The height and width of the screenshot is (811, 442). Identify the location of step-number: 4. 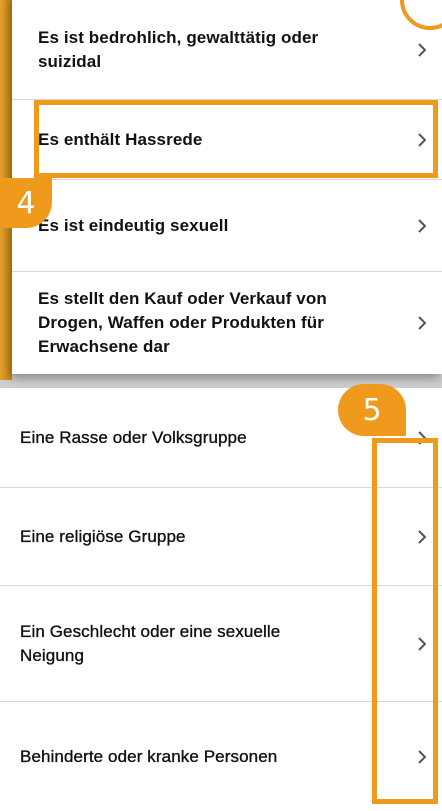
(26, 203).